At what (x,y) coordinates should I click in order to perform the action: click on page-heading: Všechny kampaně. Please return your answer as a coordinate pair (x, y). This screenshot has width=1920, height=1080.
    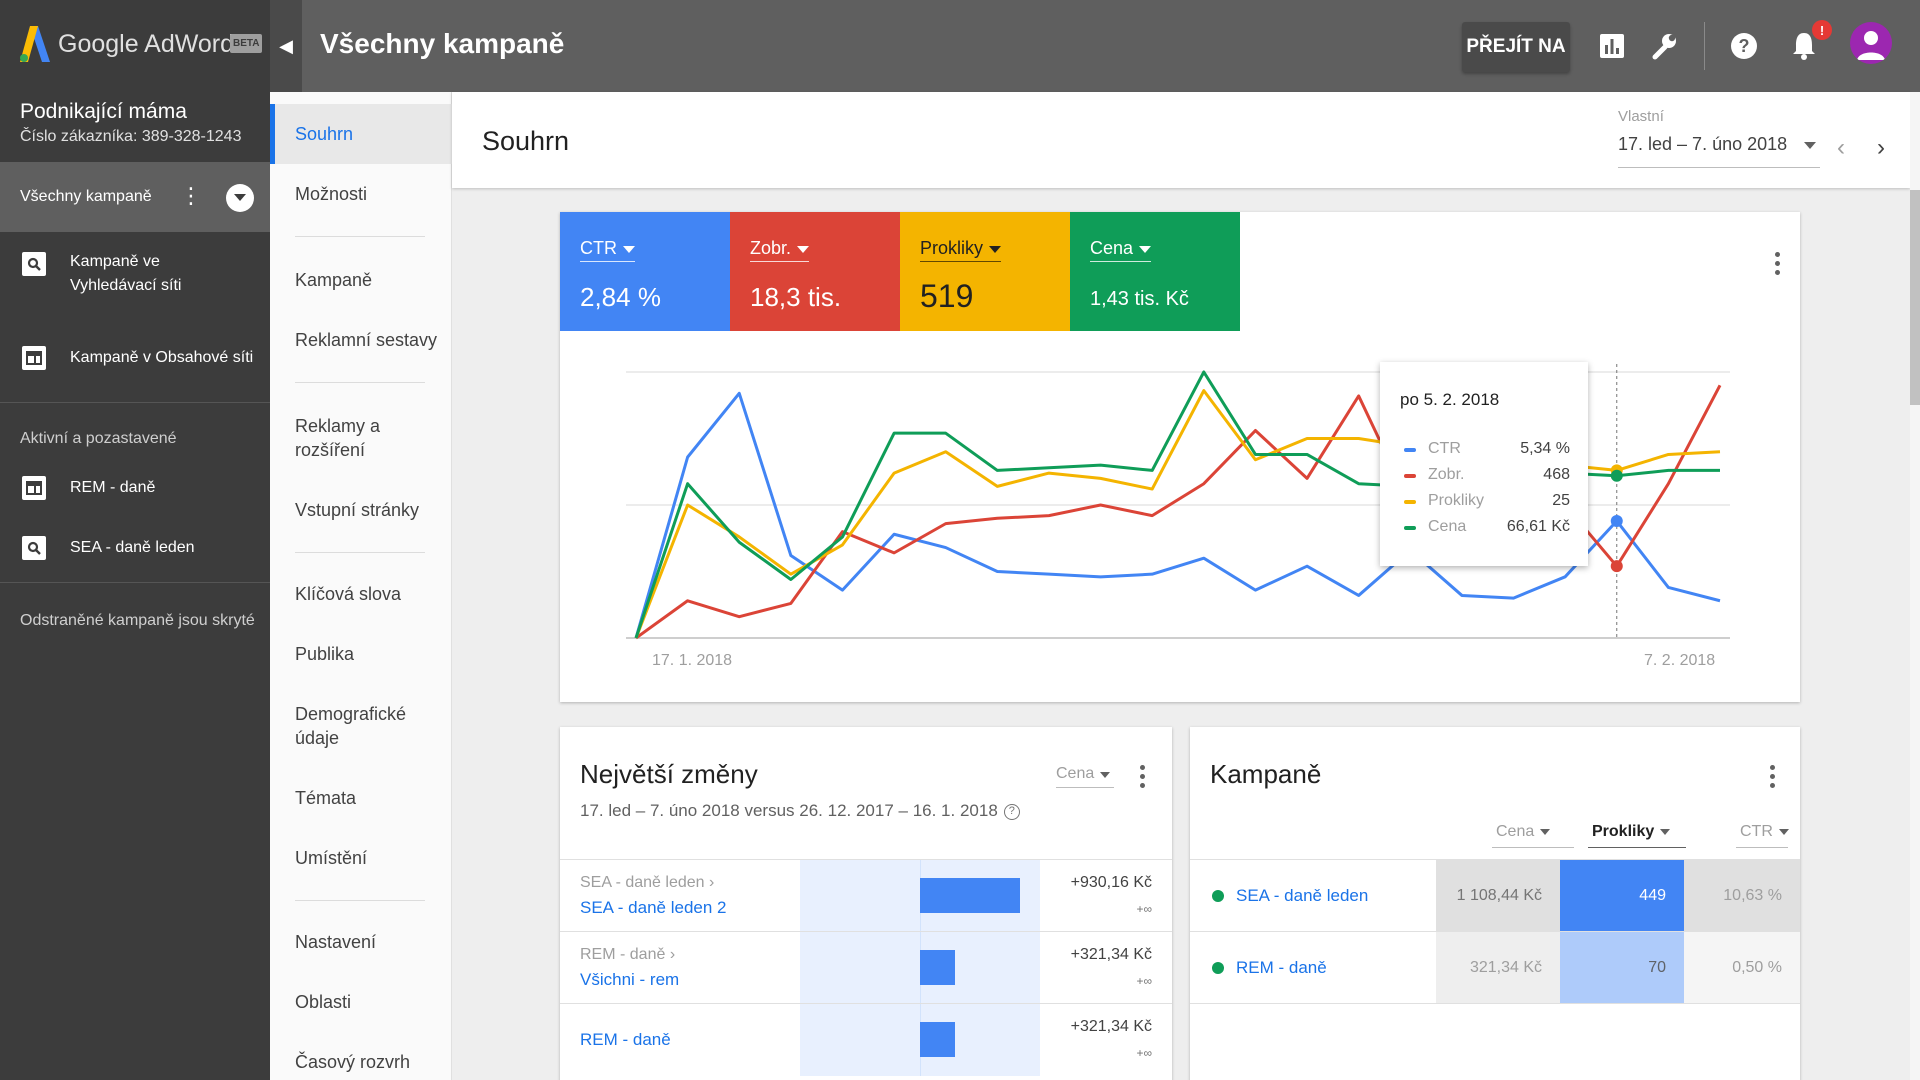
    Looking at the image, I should click on (442, 43).